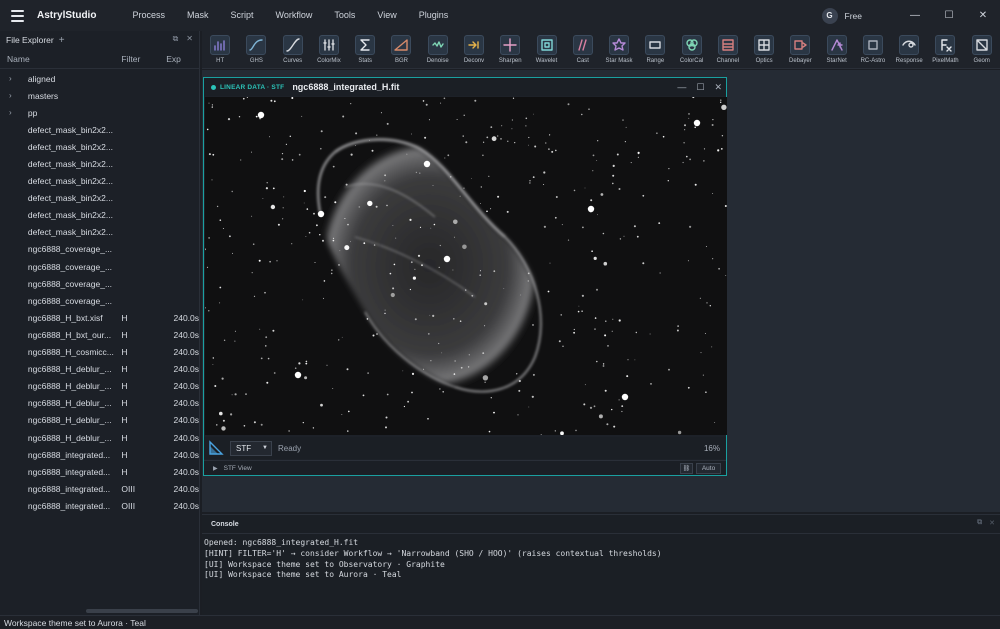 The height and width of the screenshot is (629, 1000). Describe the element at coordinates (983, 15) in the screenshot. I see `close-button: ✕` at that location.